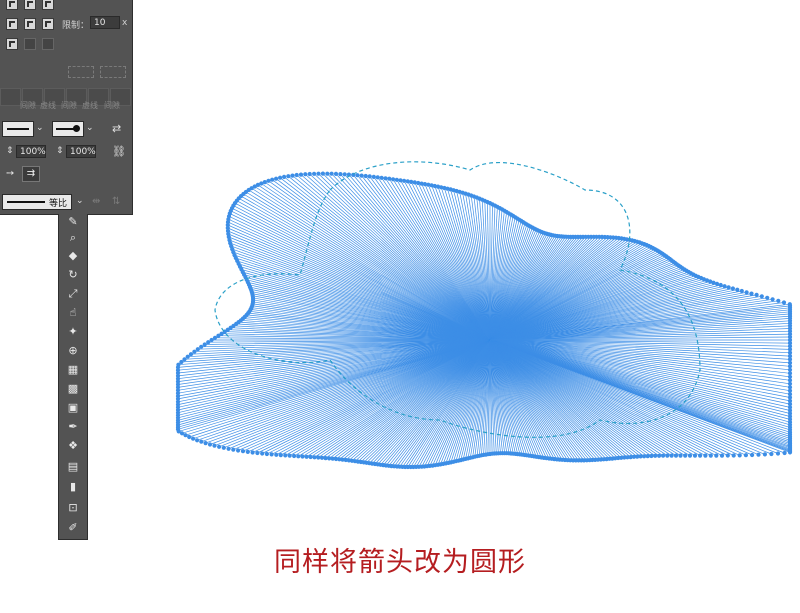 The image size is (800, 613). Describe the element at coordinates (48, 24) in the screenshot. I see `bevel-join-button` at that location.